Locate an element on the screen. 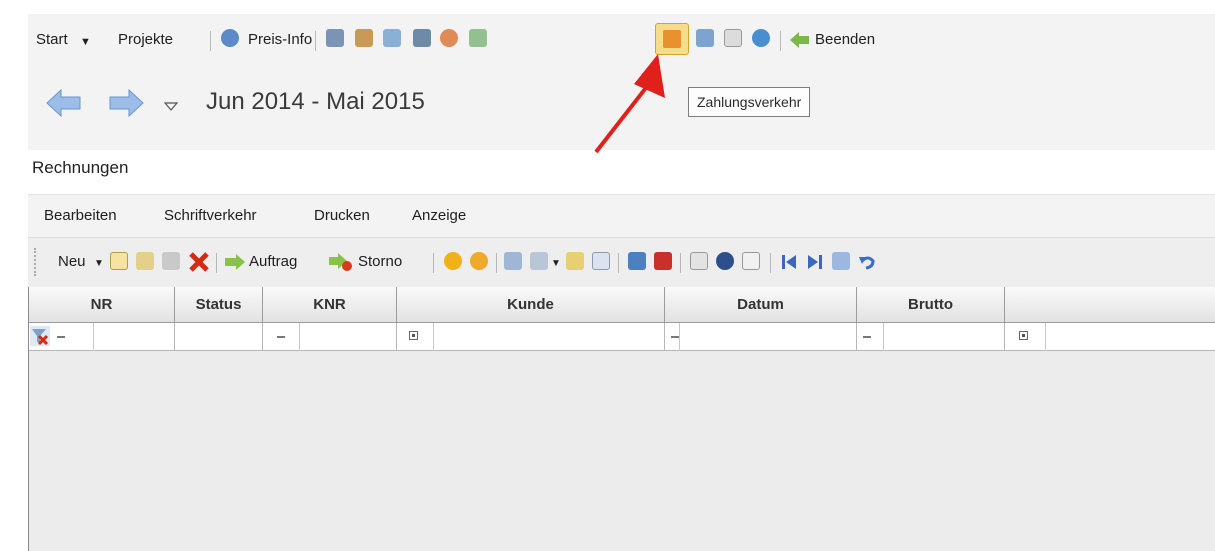  menu-schriftverkehr: Schriftverkehr is located at coordinates (210, 215).